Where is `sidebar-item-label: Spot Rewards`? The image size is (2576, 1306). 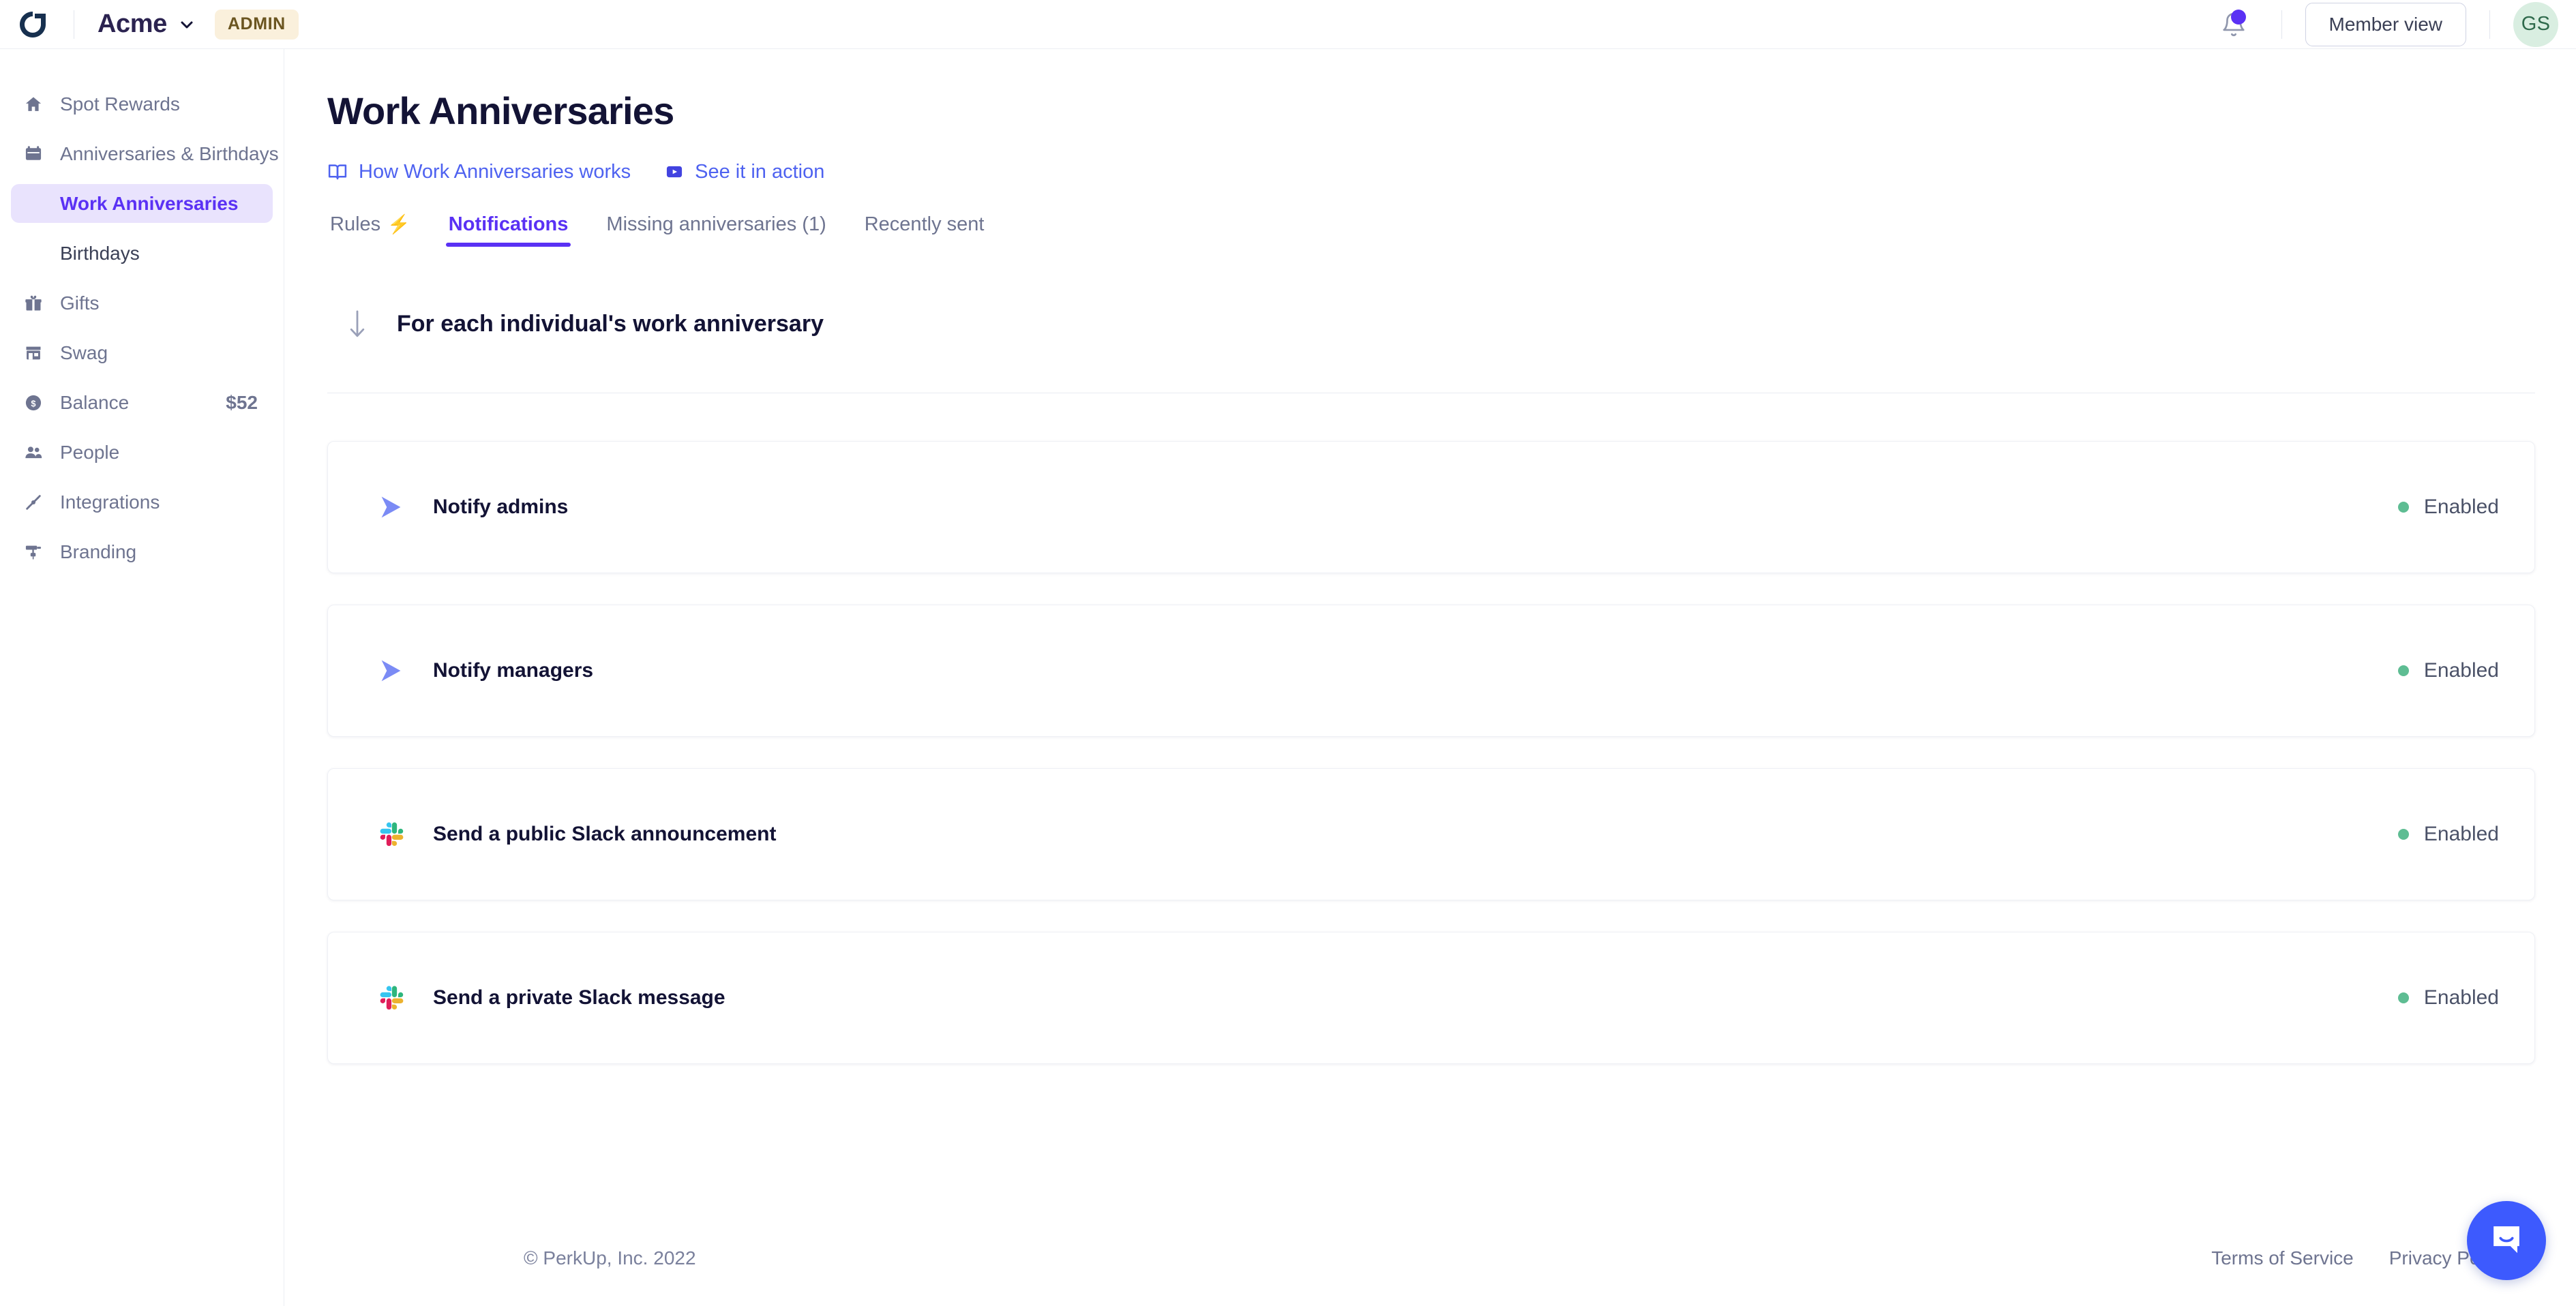
sidebar-item-label: Spot Rewards is located at coordinates (120, 104).